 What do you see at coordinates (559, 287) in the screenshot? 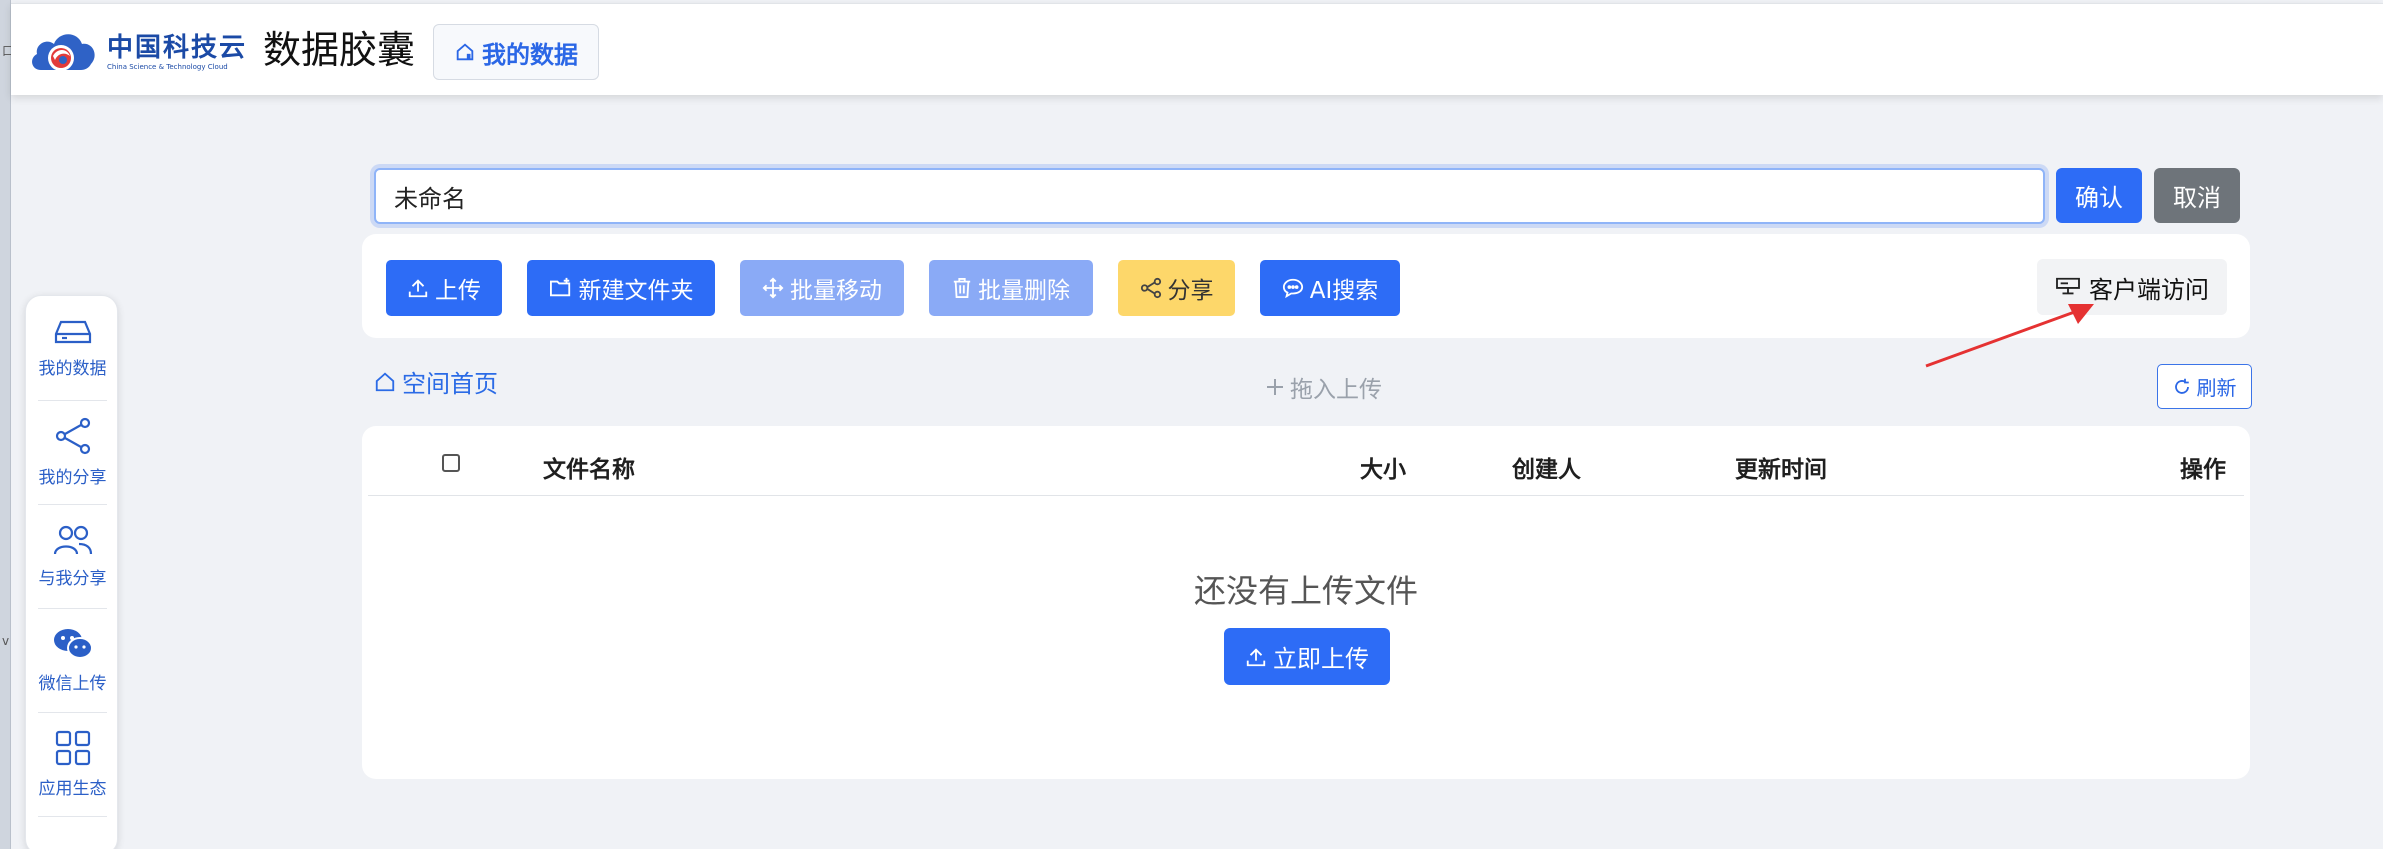
I see `folder-add-icon` at bounding box center [559, 287].